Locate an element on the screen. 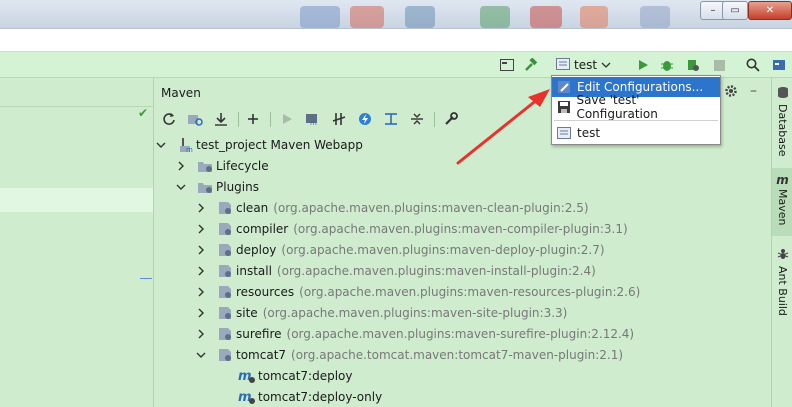  editor-header is located at coordinates (76, 92).